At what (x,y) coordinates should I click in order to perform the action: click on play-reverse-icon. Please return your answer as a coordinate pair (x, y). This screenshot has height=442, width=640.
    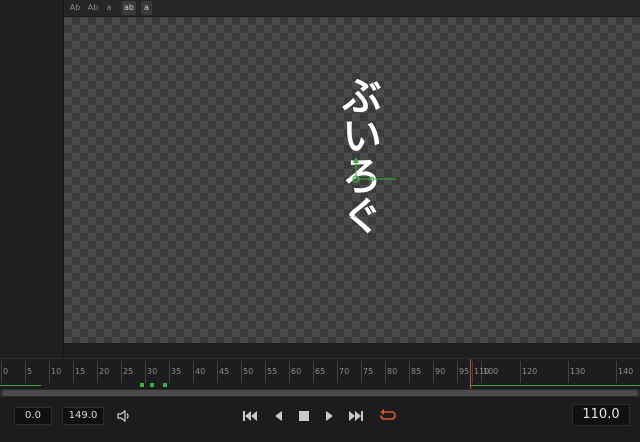
    Looking at the image, I should click on (278, 416).